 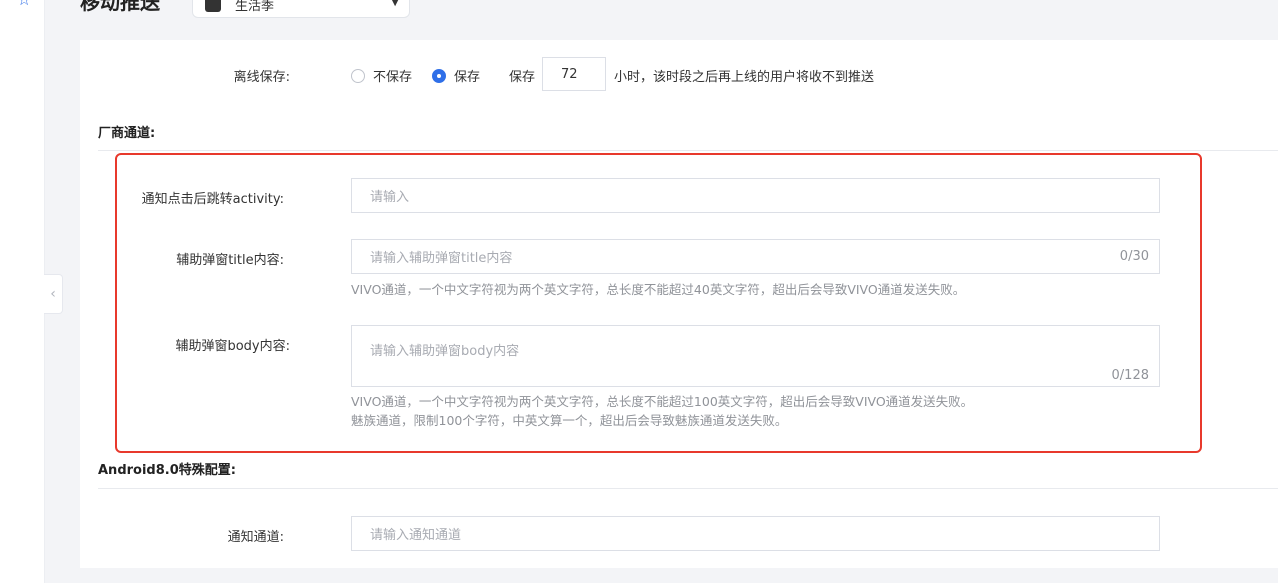 I want to click on channel-placeholder: 请输入通知通道, so click(x=416, y=535).